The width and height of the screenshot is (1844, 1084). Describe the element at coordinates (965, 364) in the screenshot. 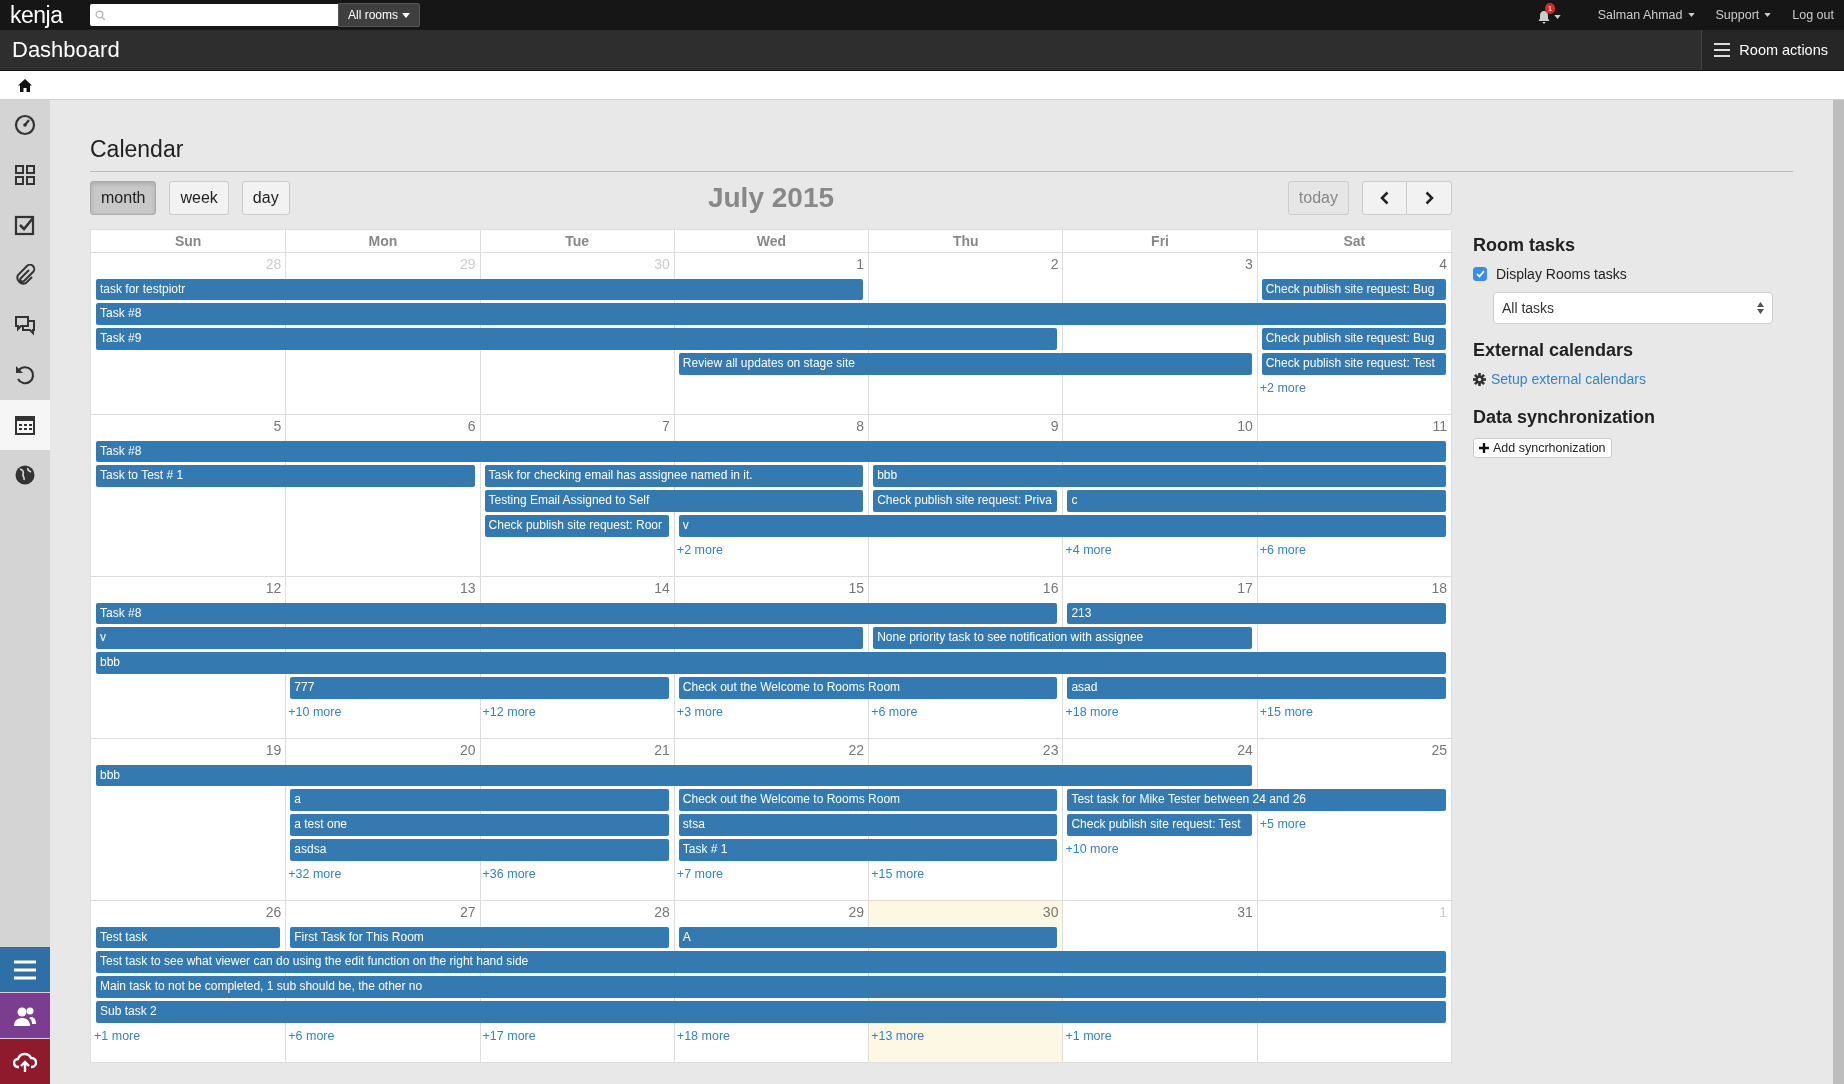

I see `event-bar: Review all updates on stage site` at that location.